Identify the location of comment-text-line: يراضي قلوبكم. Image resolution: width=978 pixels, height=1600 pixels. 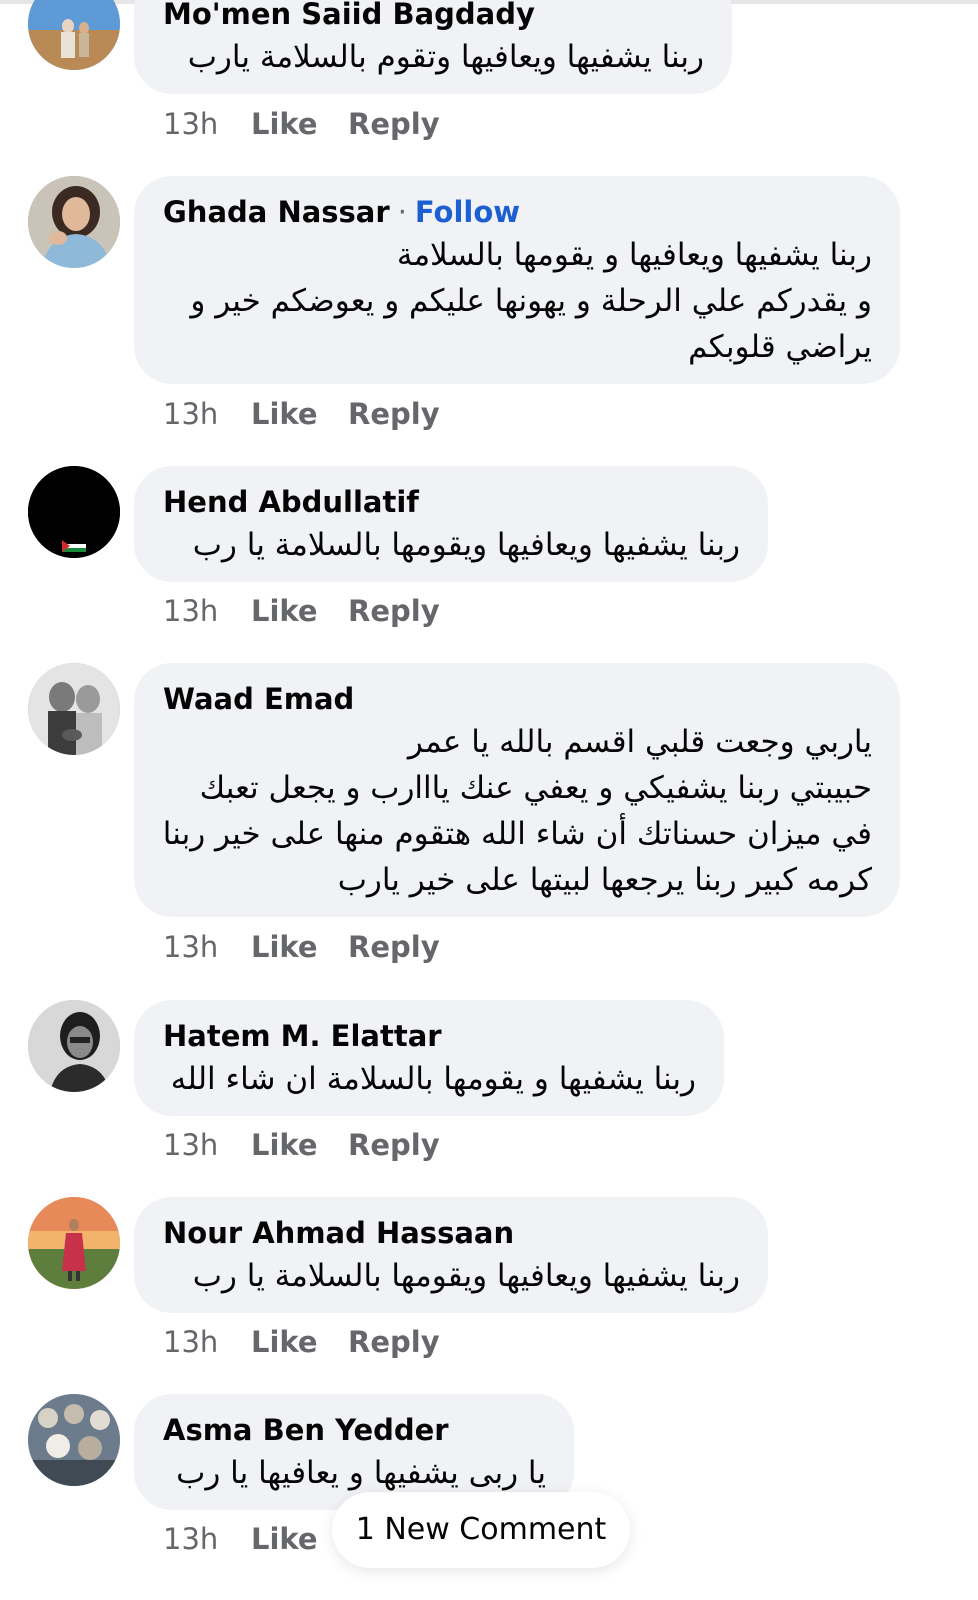
(780, 347).